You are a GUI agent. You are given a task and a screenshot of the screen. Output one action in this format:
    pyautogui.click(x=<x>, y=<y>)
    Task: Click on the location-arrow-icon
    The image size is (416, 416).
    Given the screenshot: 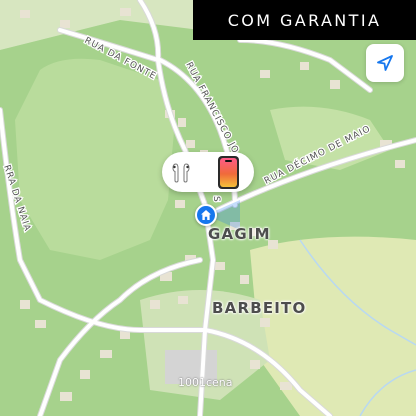 What is the action you would take?
    pyautogui.click(x=385, y=63)
    